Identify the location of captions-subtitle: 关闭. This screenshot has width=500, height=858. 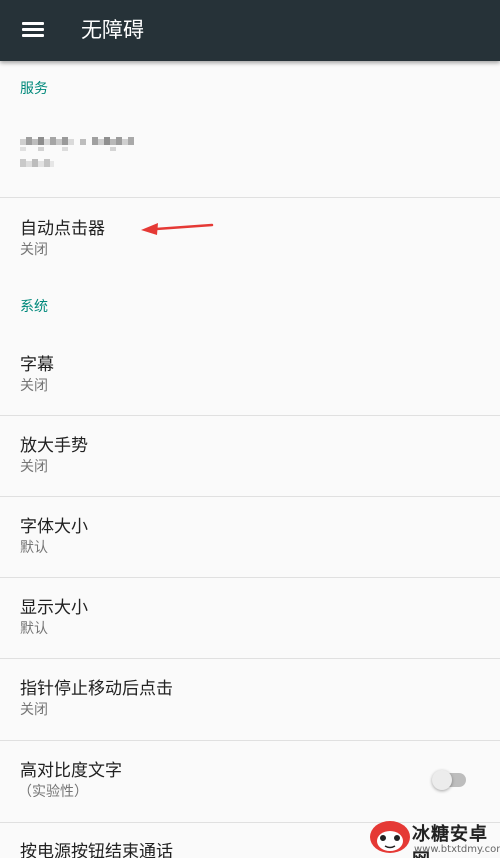
(34, 386).